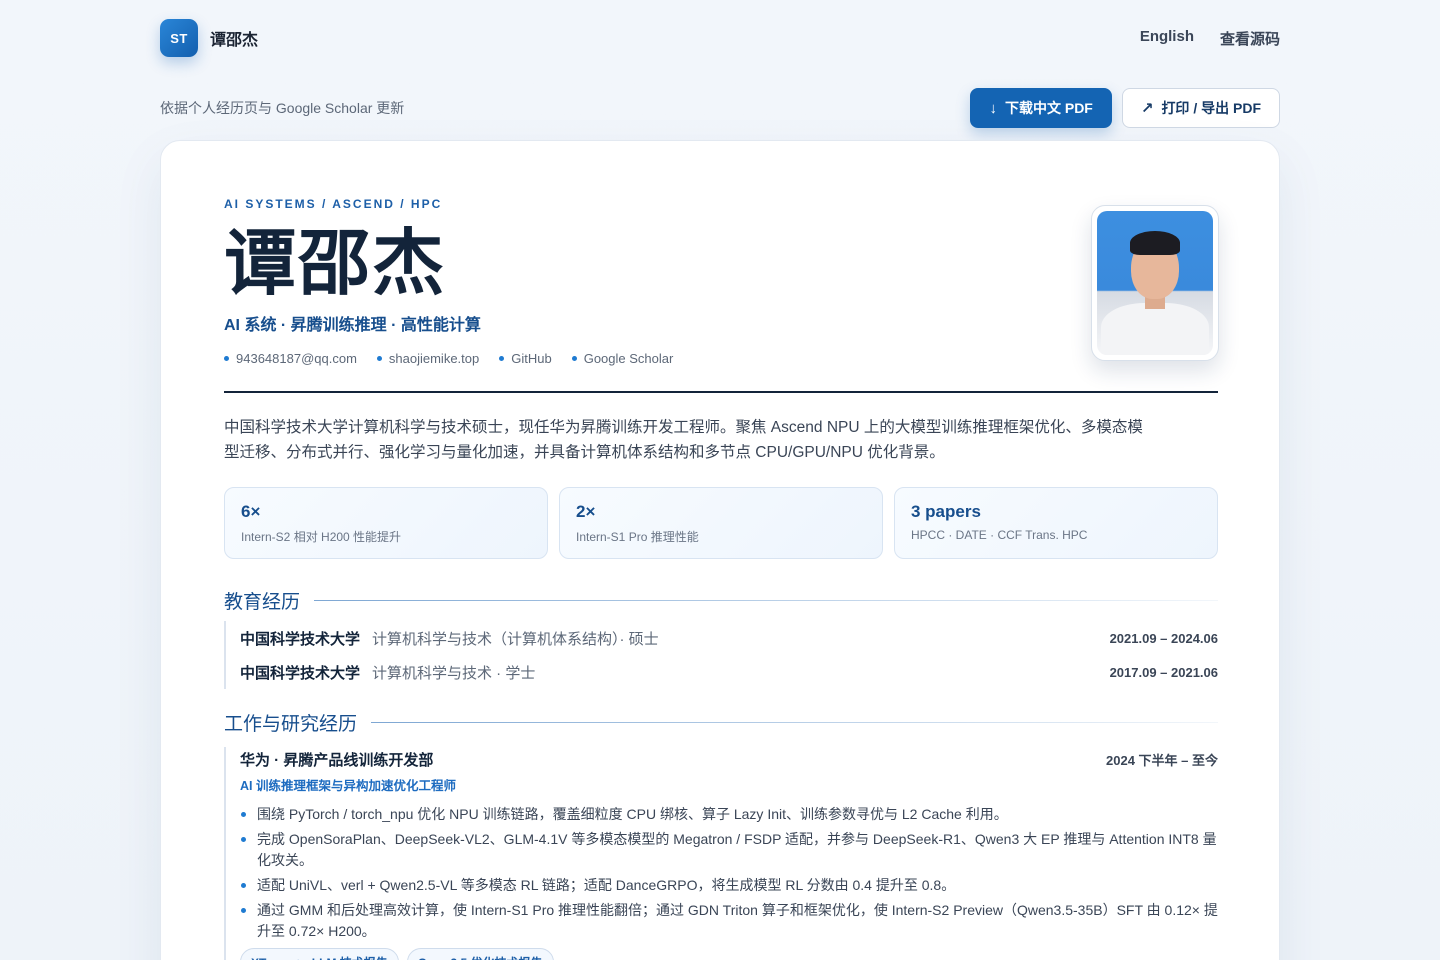 The width and height of the screenshot is (1440, 960). What do you see at coordinates (179, 38) in the screenshot?
I see `brand-badge: ST` at bounding box center [179, 38].